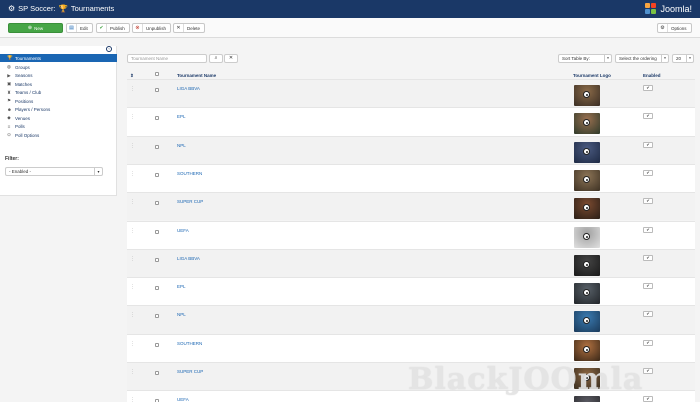 Image resolution: width=700 pixels, height=402 pixels. I want to click on check-icon: ✔, so click(102, 28).